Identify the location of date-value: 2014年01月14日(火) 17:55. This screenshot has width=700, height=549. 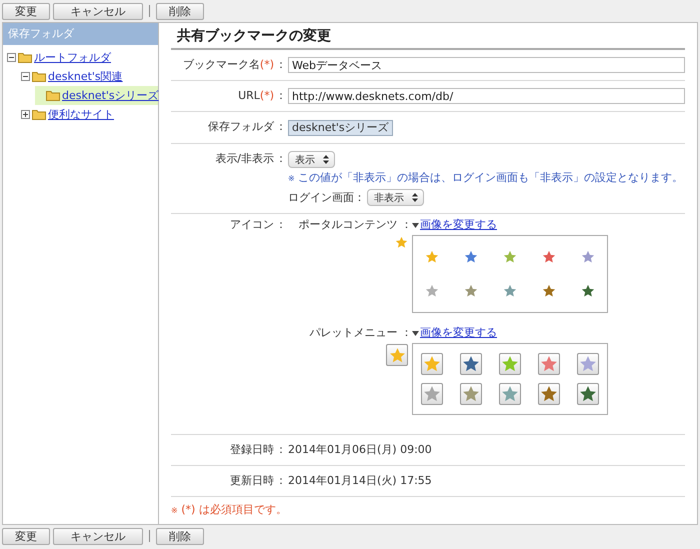
(360, 481).